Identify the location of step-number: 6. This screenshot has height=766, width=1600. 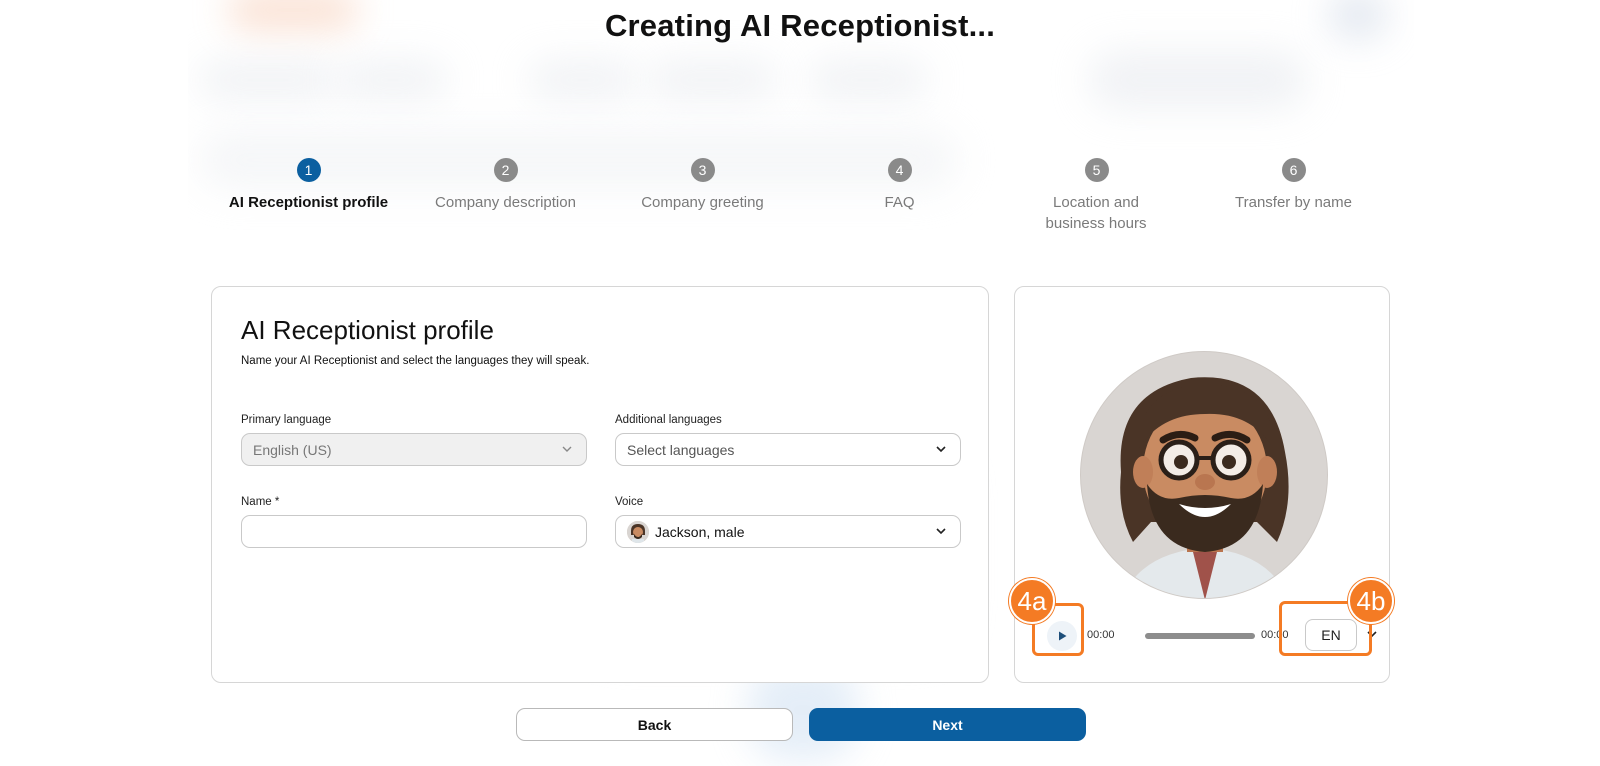
(1293, 170).